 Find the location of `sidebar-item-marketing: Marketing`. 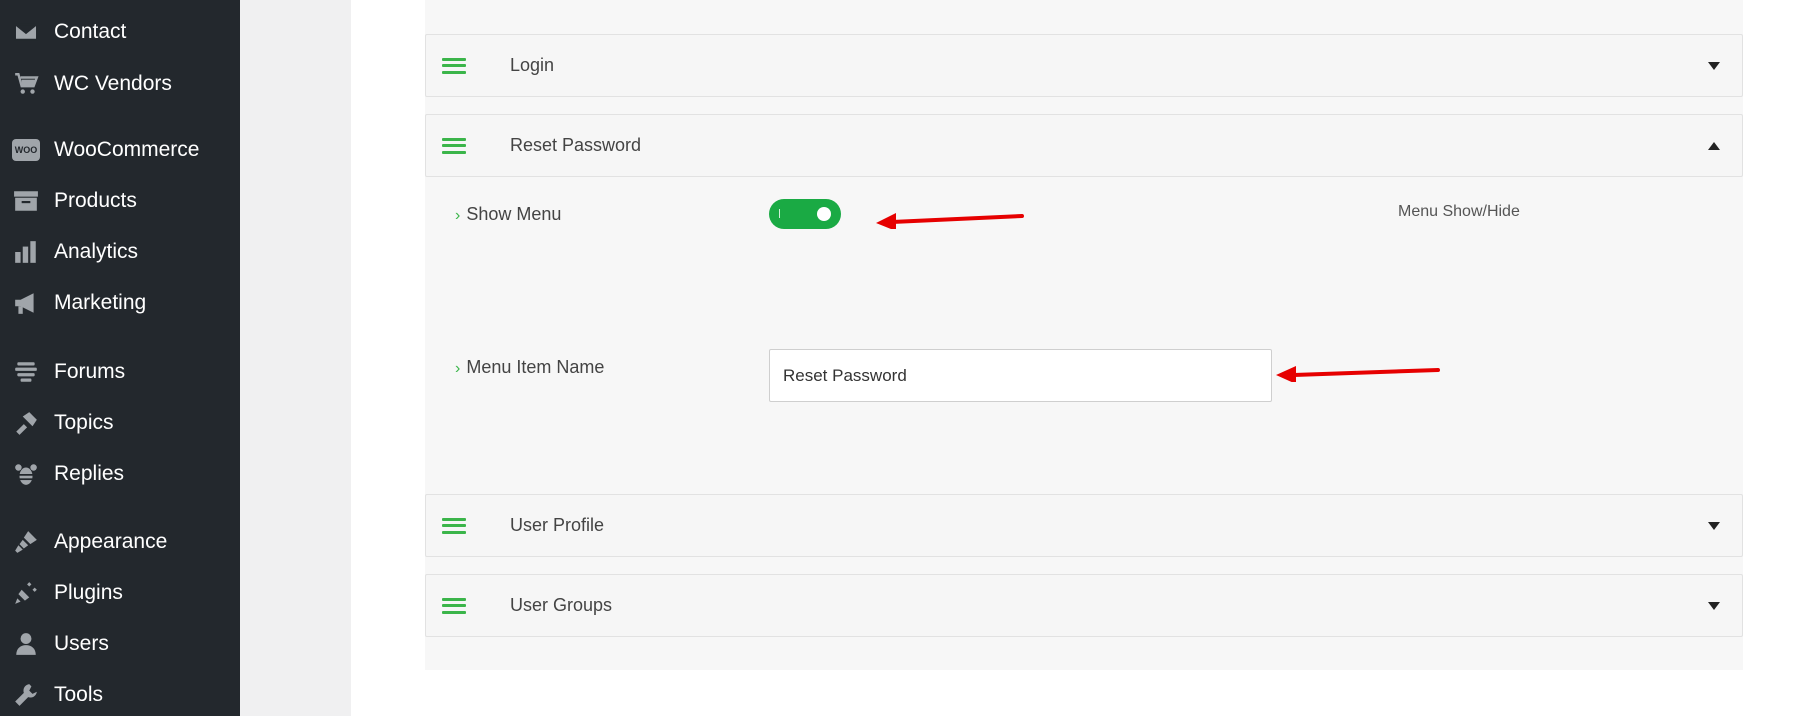

sidebar-item-marketing: Marketing is located at coordinates (120, 303).